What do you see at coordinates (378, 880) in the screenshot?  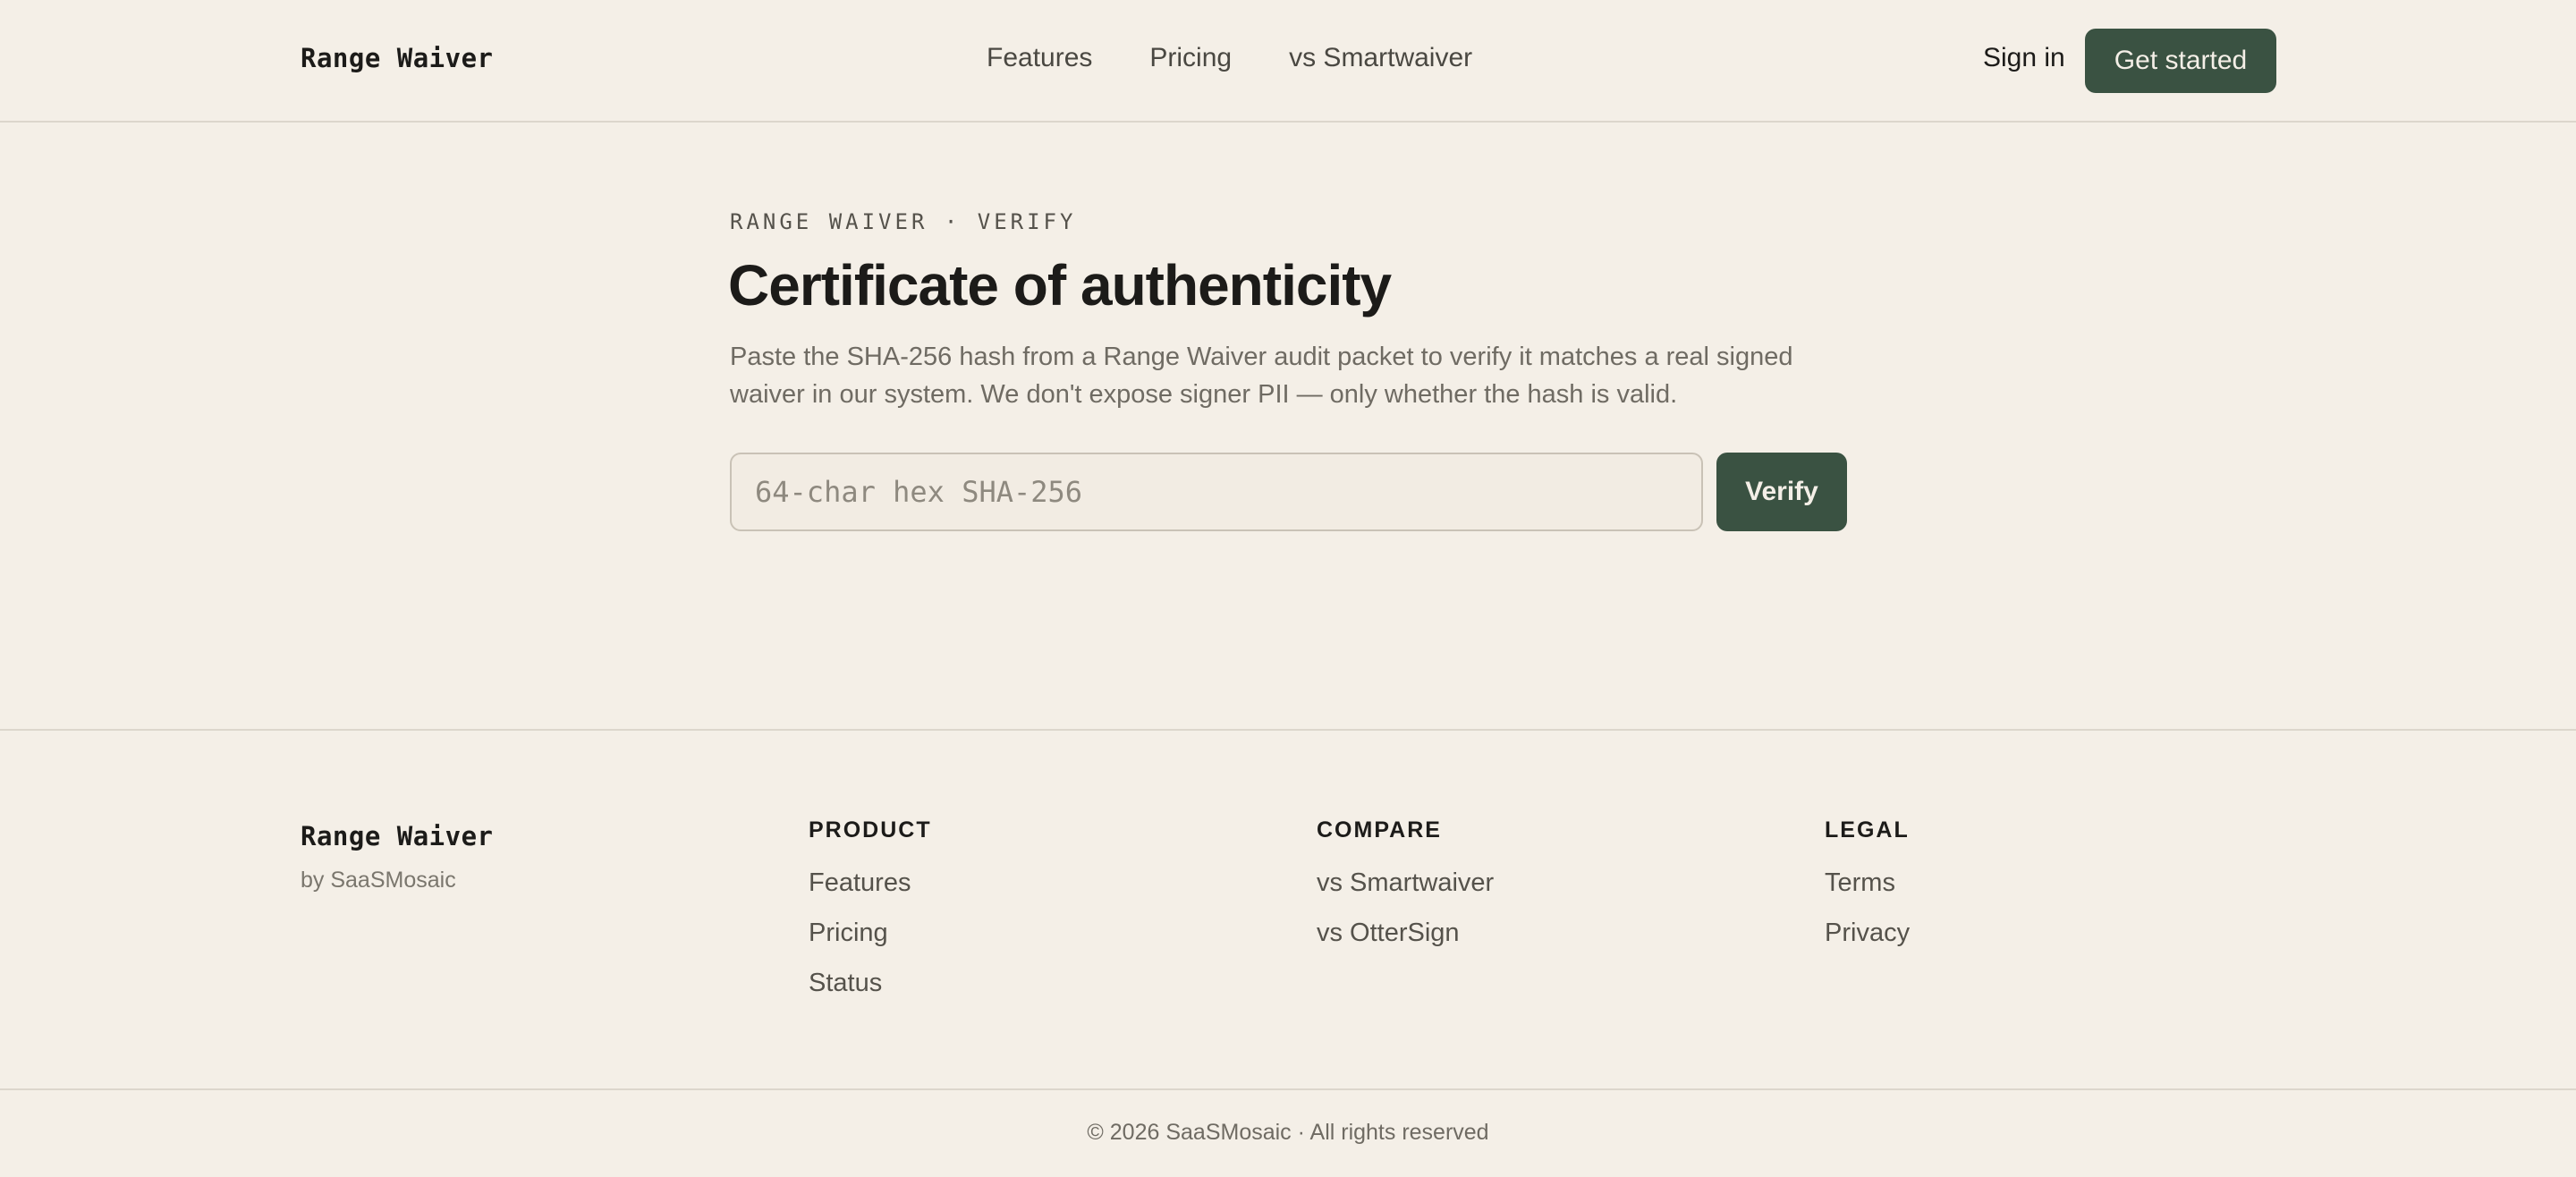 I see `footer-byline: by SaaSMosaic` at bounding box center [378, 880].